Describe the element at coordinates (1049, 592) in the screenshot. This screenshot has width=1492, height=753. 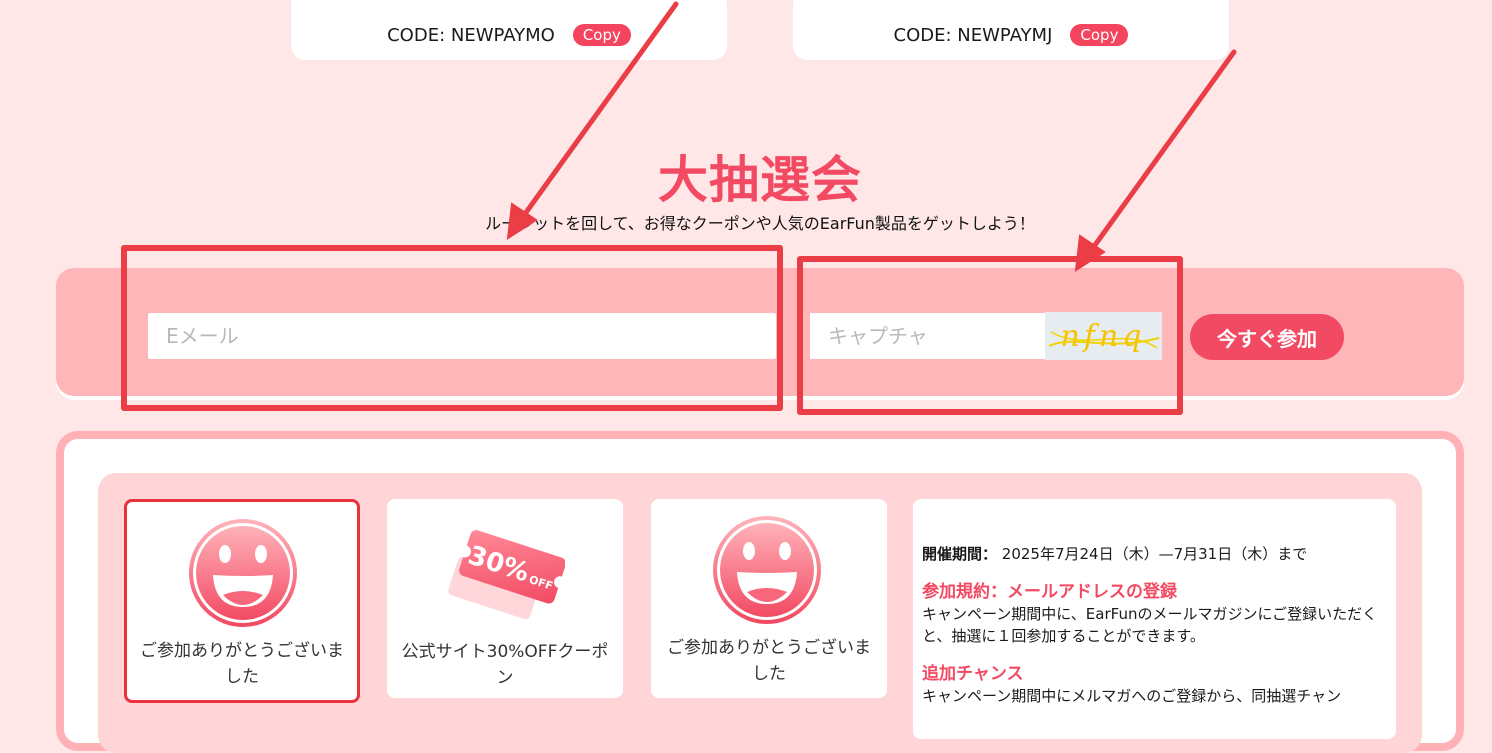
I see `rule-title: 参加規約：メールアドレスの登録` at that location.